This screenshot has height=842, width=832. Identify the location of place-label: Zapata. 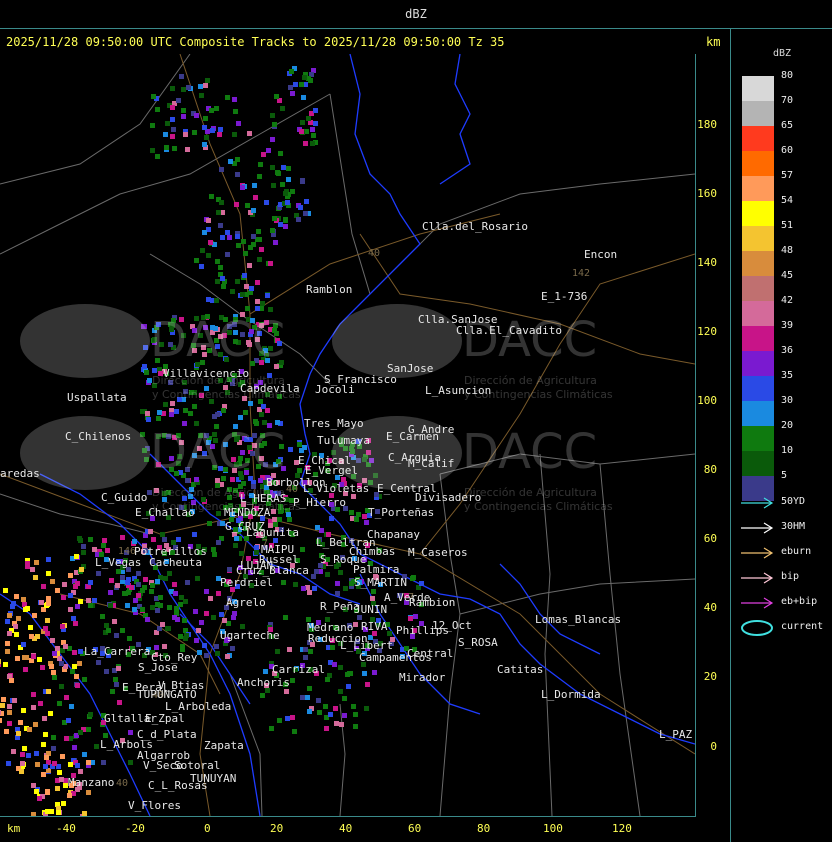
(224, 745).